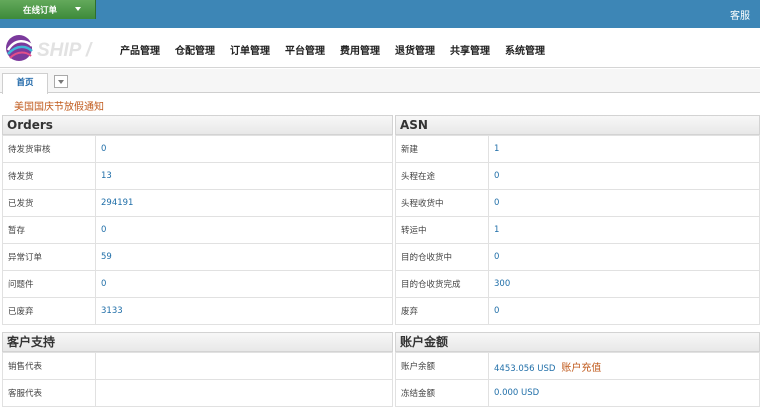  What do you see at coordinates (442, 257) in the screenshot?
I see `row-label: 目的仓收货中` at bounding box center [442, 257].